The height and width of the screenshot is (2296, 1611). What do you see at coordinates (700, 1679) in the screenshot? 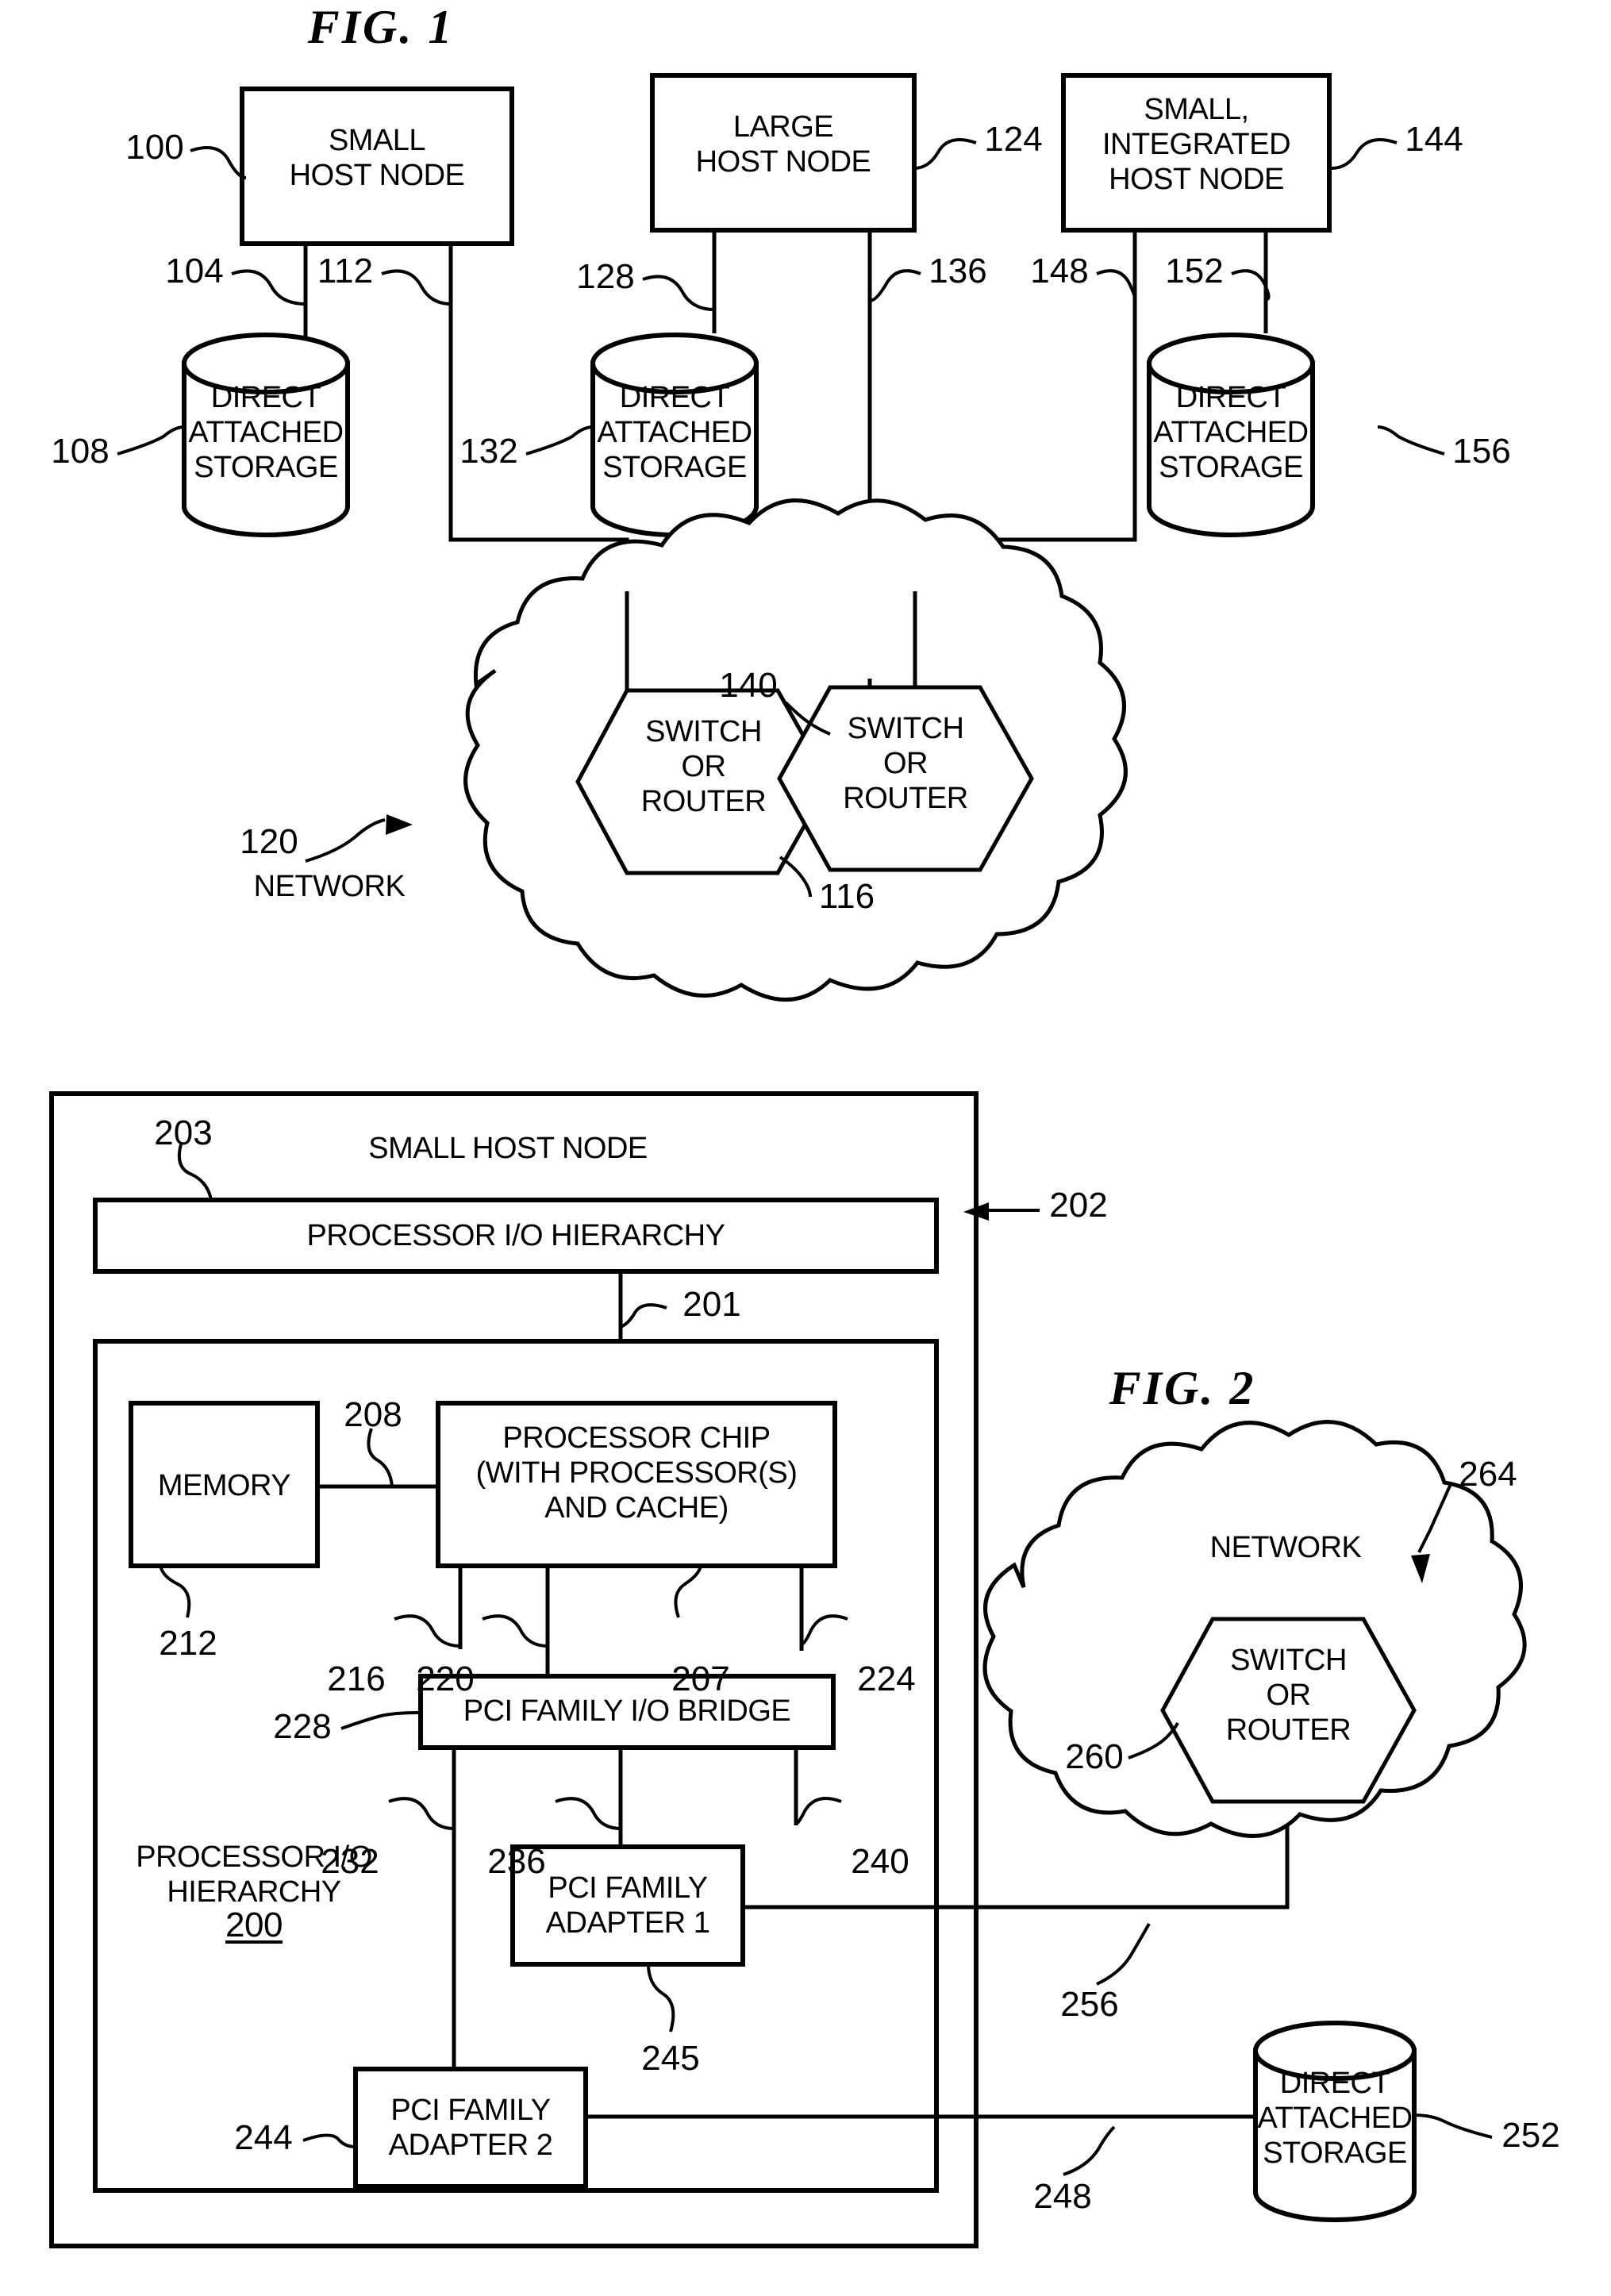
I see `fig2-ref-207: 207` at bounding box center [700, 1679].